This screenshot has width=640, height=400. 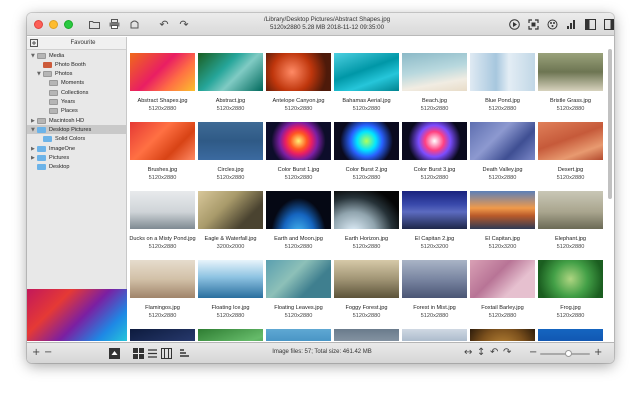 I want to click on folder-icon, so click(x=94, y=24).